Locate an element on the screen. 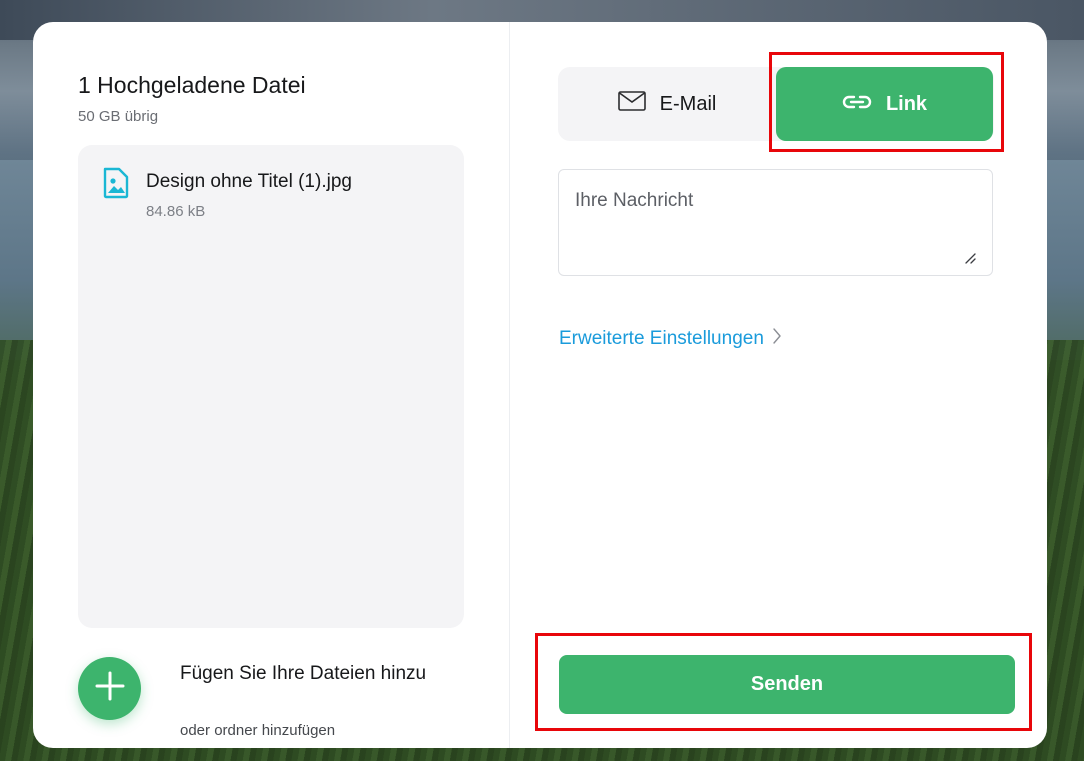  file-item: Design ohne Titel (1).jpg 84.86 kB is located at coordinates (272, 197).